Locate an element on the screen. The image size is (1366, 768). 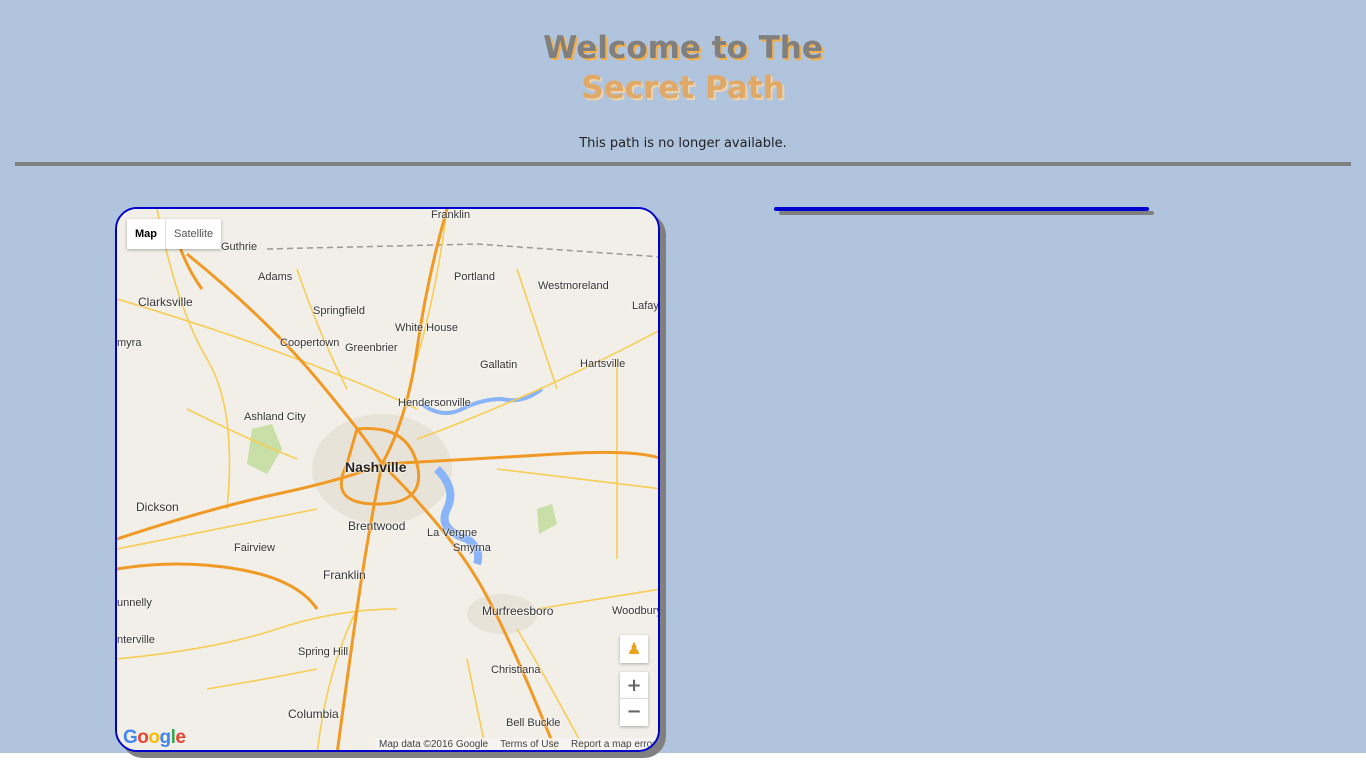
map-label-unnelly: unnelly is located at coordinates (134, 603).